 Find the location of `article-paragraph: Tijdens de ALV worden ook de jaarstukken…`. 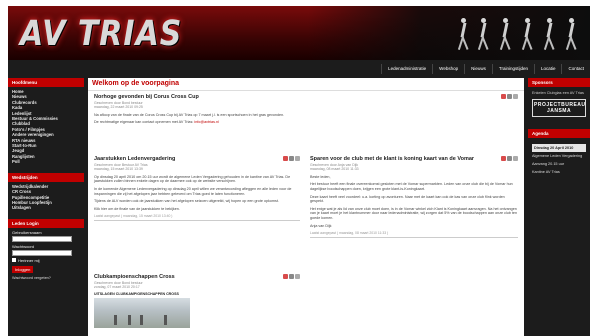

article-paragraph: Tijdens de ALV worden ook de jaarstukken… is located at coordinates (186, 201).